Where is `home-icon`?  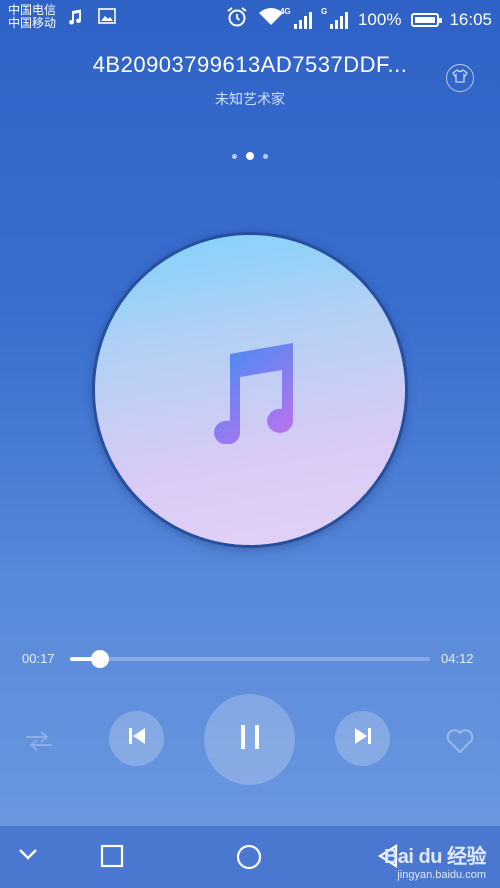 home-icon is located at coordinates (249, 859).